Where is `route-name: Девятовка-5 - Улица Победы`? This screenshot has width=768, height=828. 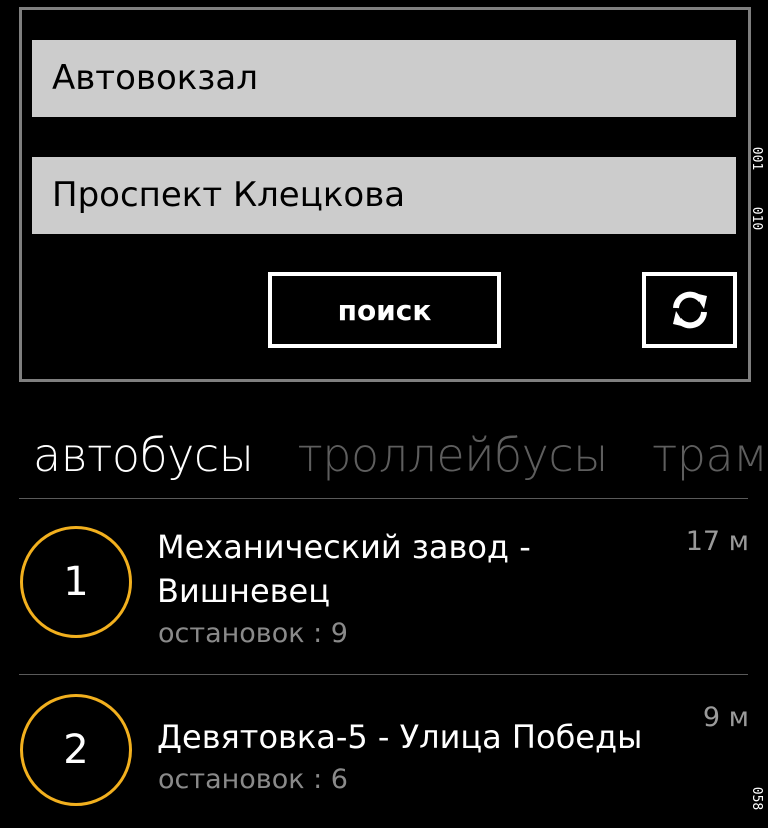
route-name: Девятовка-5 - Улица Победы is located at coordinates (417, 737).